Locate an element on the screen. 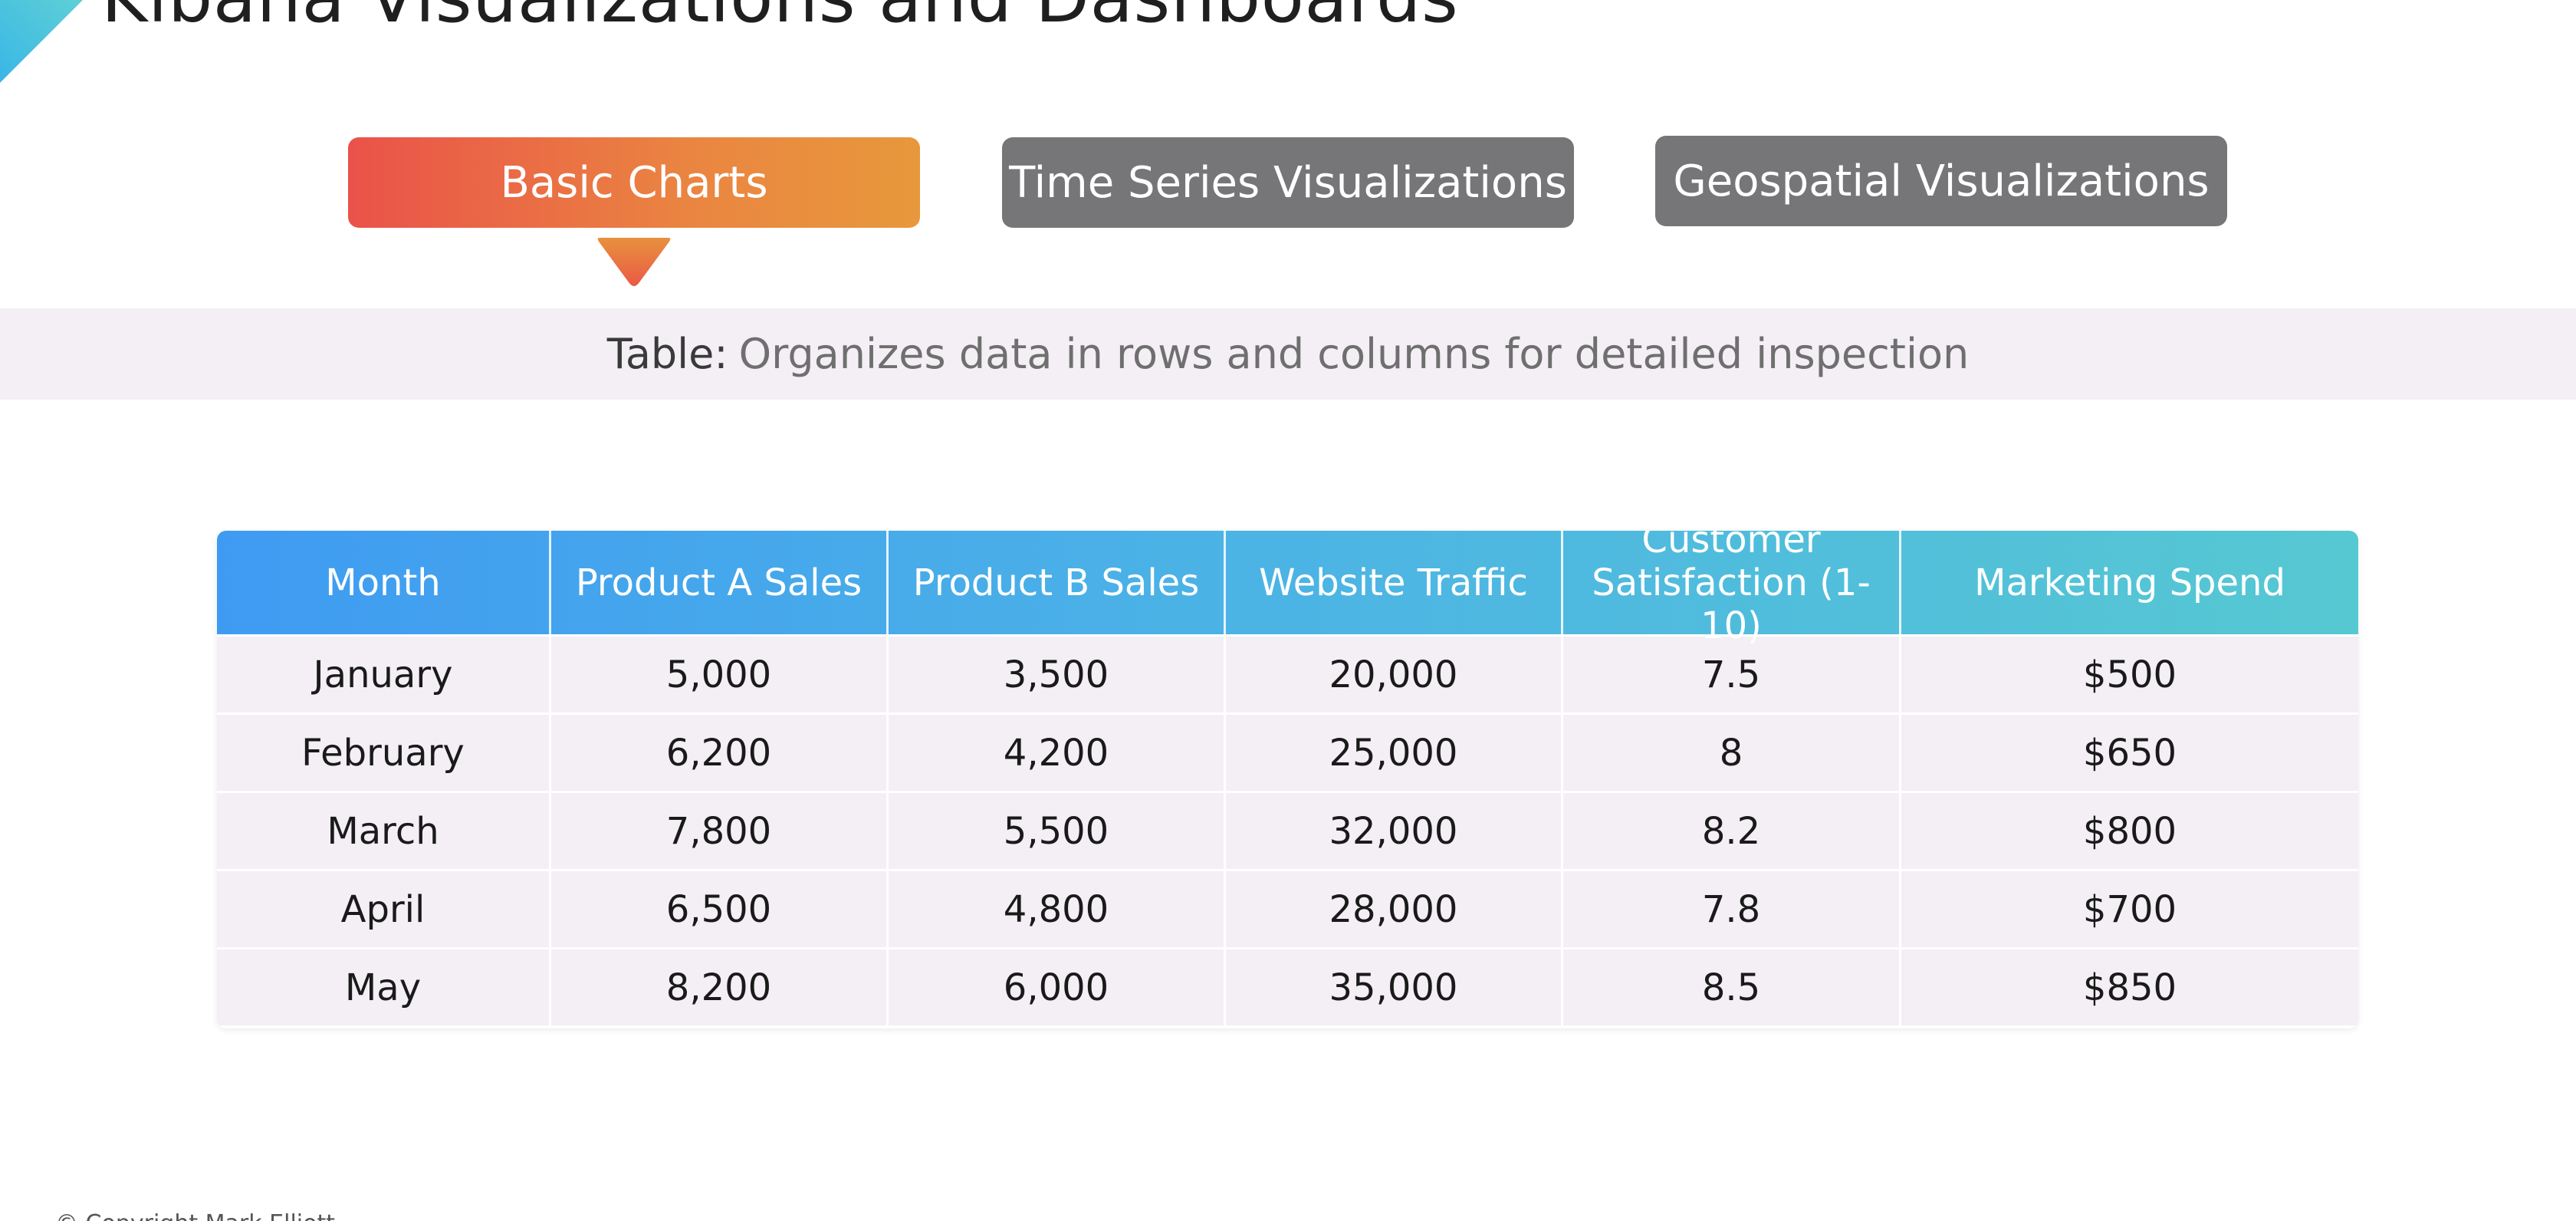  cell-website-traffic: 28,000 is located at coordinates (1395, 909).